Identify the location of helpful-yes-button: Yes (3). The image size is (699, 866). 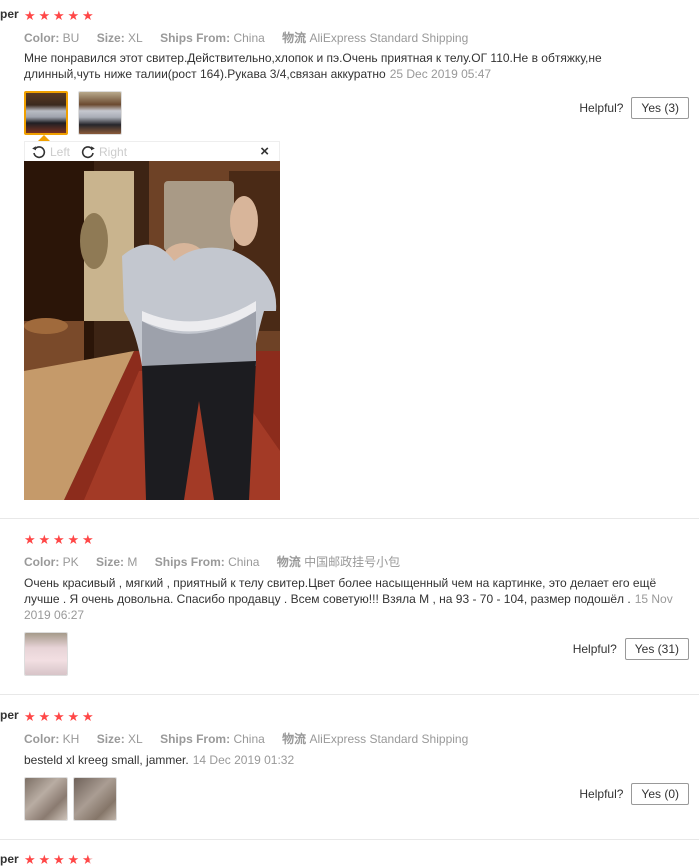
(660, 108).